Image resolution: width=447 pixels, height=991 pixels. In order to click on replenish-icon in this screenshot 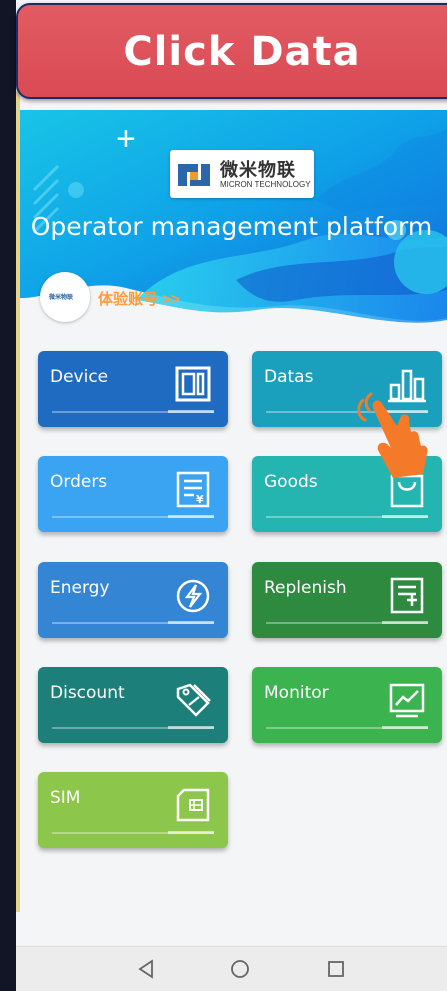, I will do `click(407, 595)`.